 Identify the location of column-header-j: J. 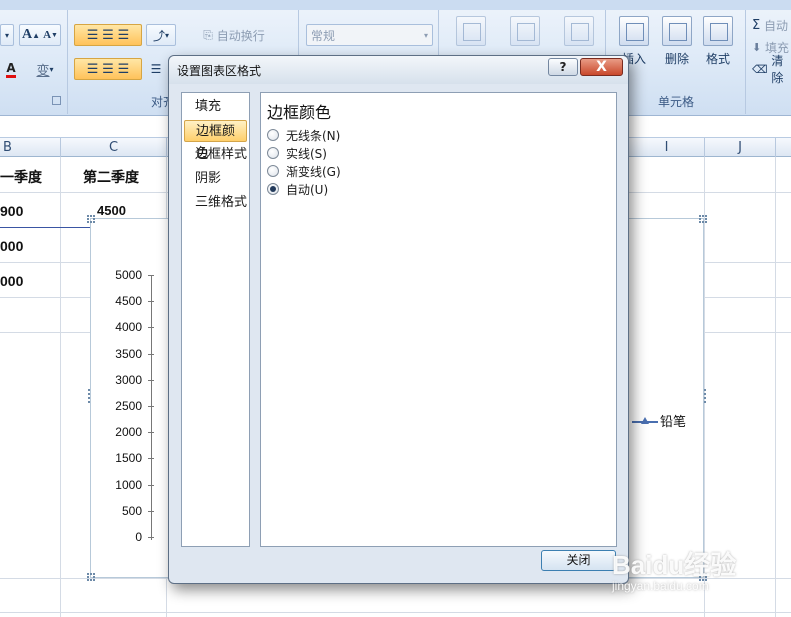
(740, 147).